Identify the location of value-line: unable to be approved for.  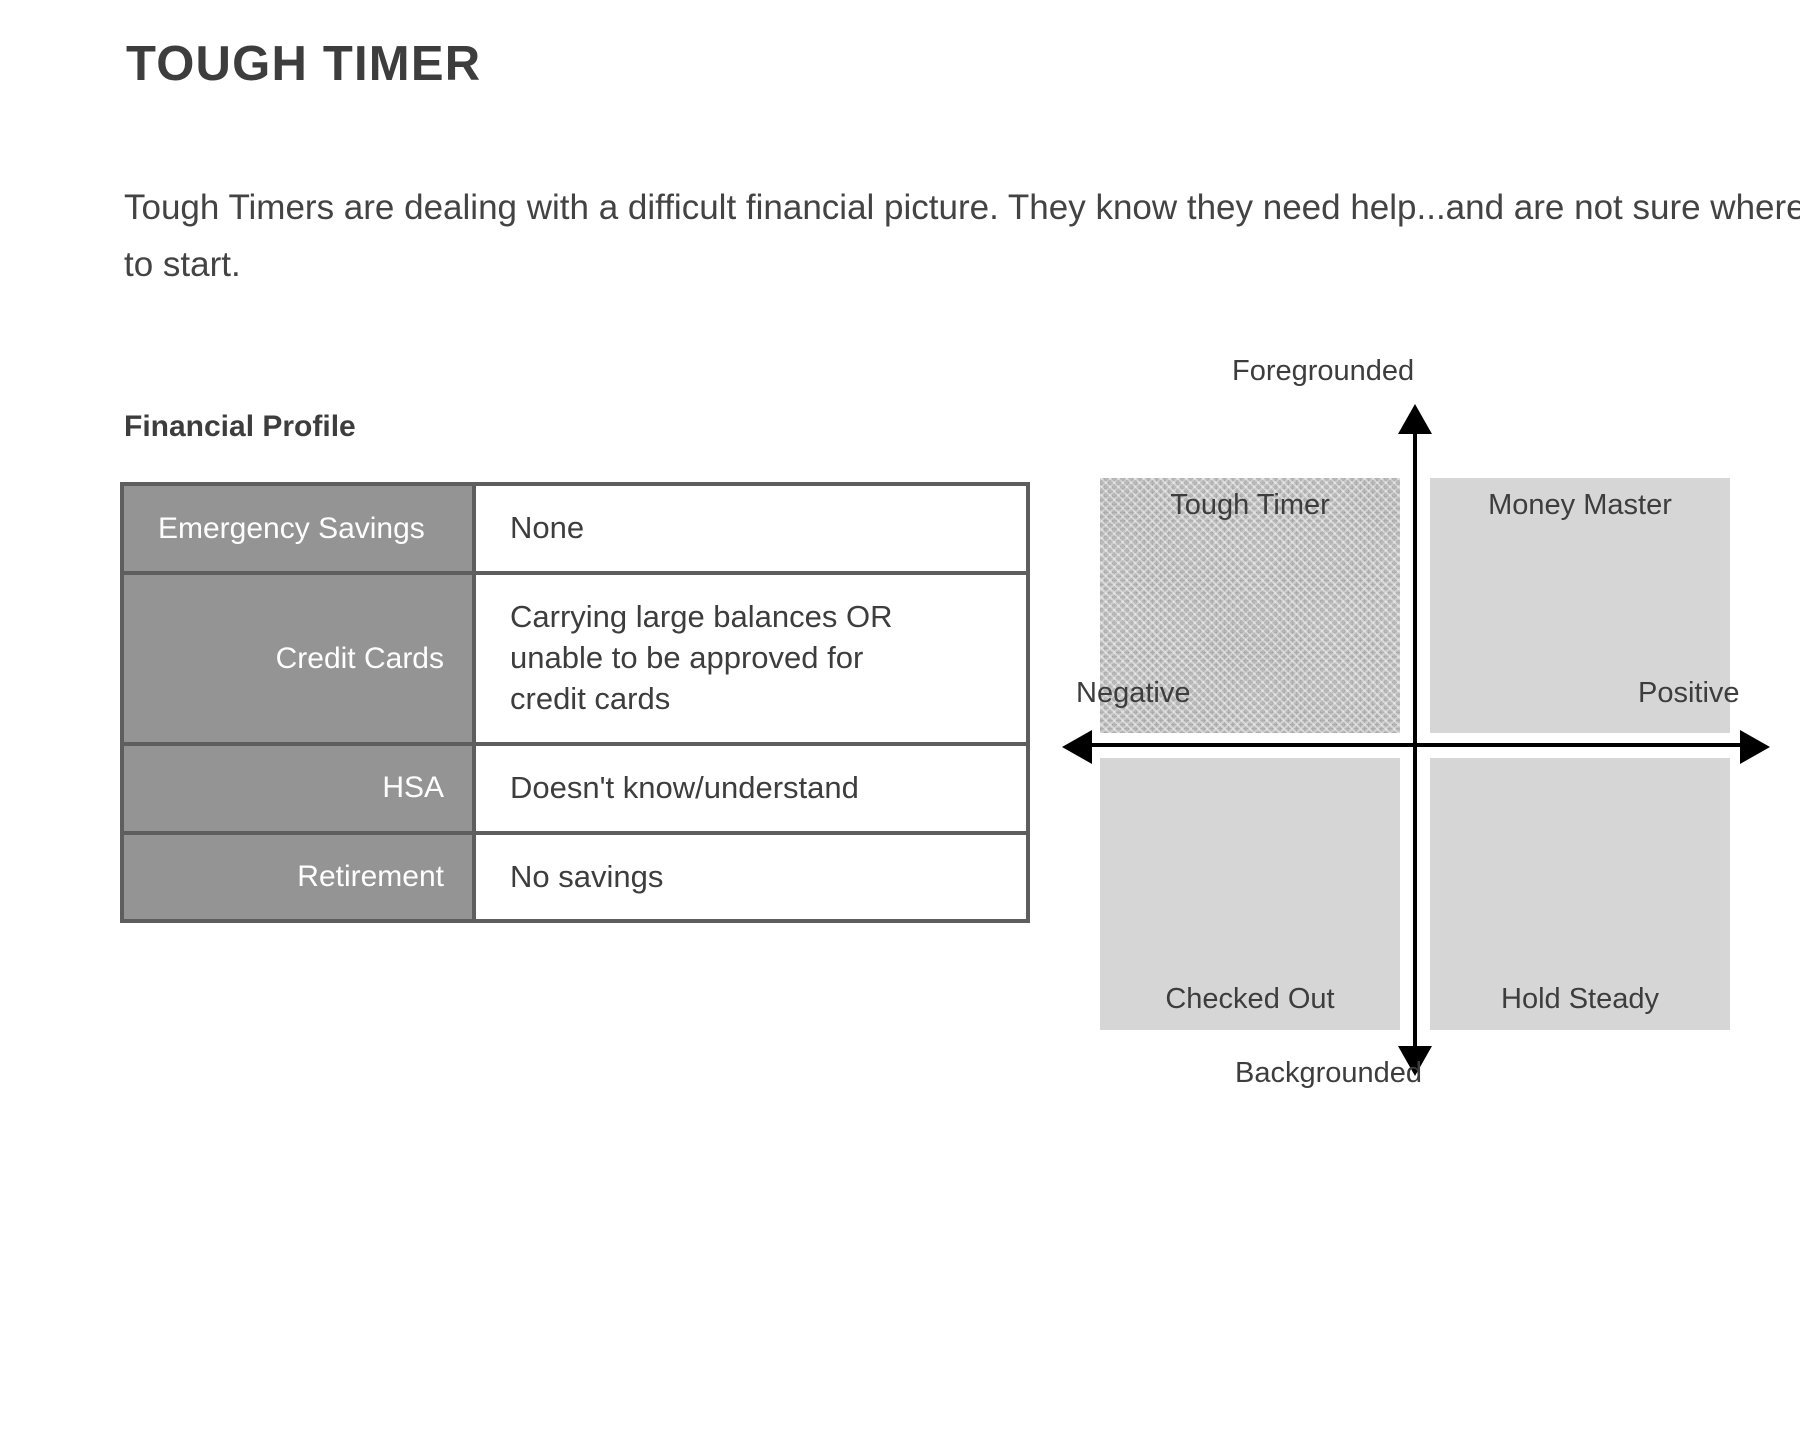
(687, 657).